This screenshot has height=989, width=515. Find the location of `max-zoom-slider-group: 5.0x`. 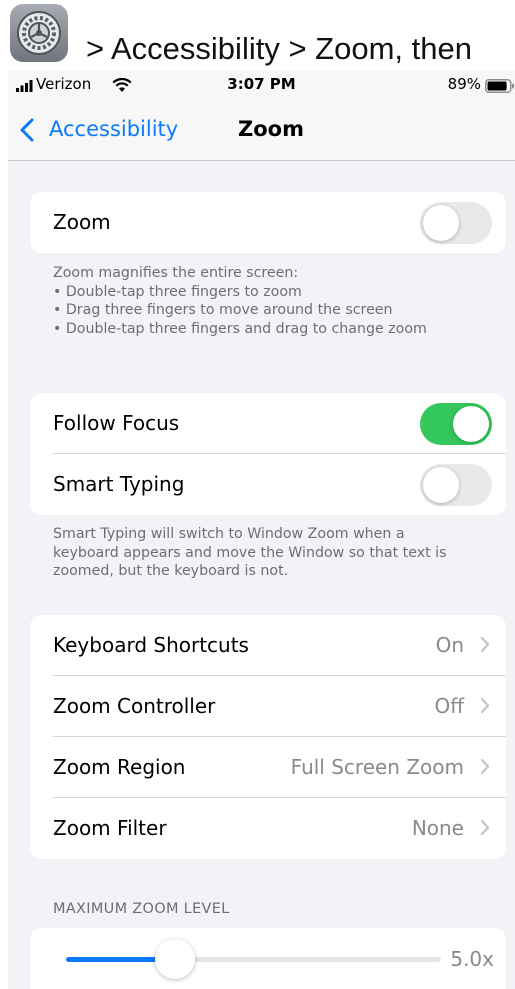

max-zoom-slider-group: 5.0x is located at coordinates (268, 958).